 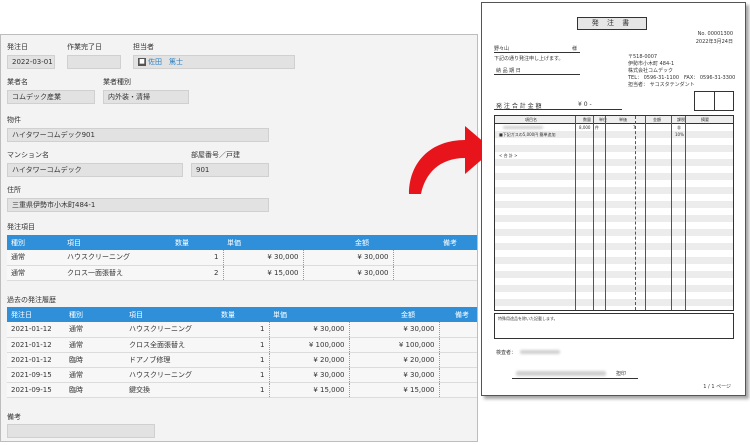 What do you see at coordinates (165, 62) in the screenshot?
I see `assignee-name: 佐田 篤士` at bounding box center [165, 62].